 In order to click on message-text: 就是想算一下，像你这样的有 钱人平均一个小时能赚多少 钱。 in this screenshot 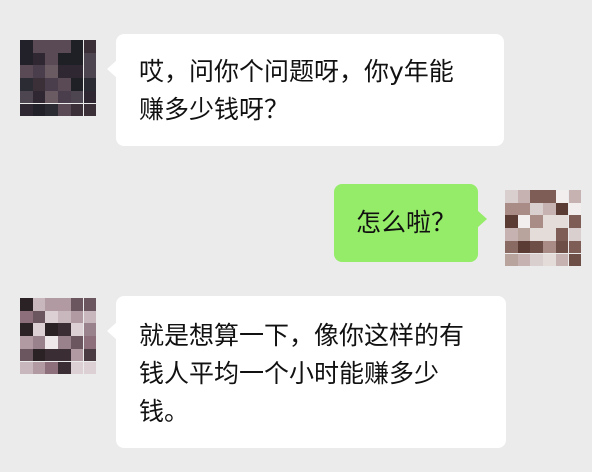, I will do `click(302, 373)`.